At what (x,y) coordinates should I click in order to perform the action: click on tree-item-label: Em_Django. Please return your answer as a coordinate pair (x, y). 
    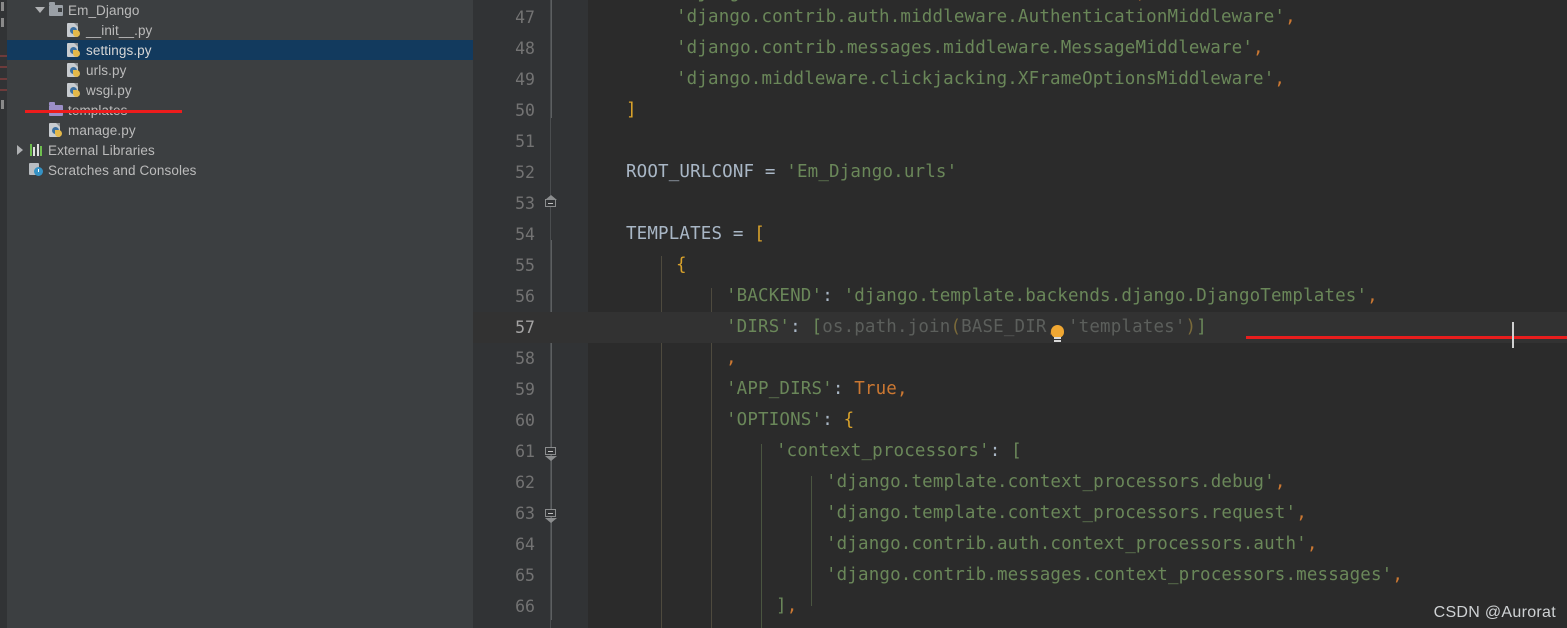
    Looking at the image, I should click on (104, 10).